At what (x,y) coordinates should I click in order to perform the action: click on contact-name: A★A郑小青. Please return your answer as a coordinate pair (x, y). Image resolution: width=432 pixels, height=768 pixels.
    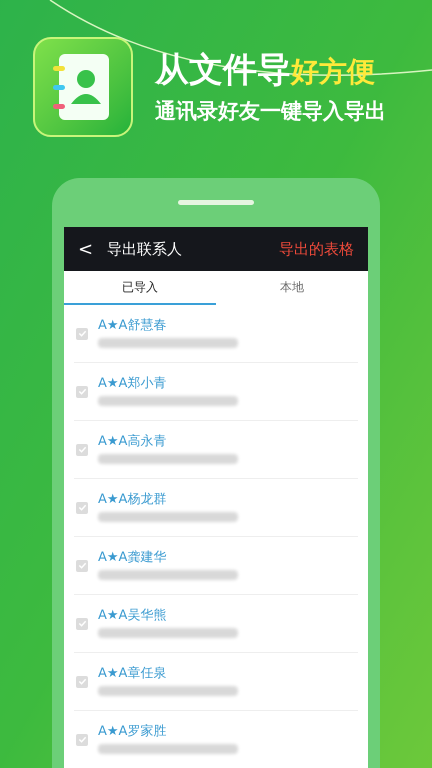
    Looking at the image, I should click on (133, 383).